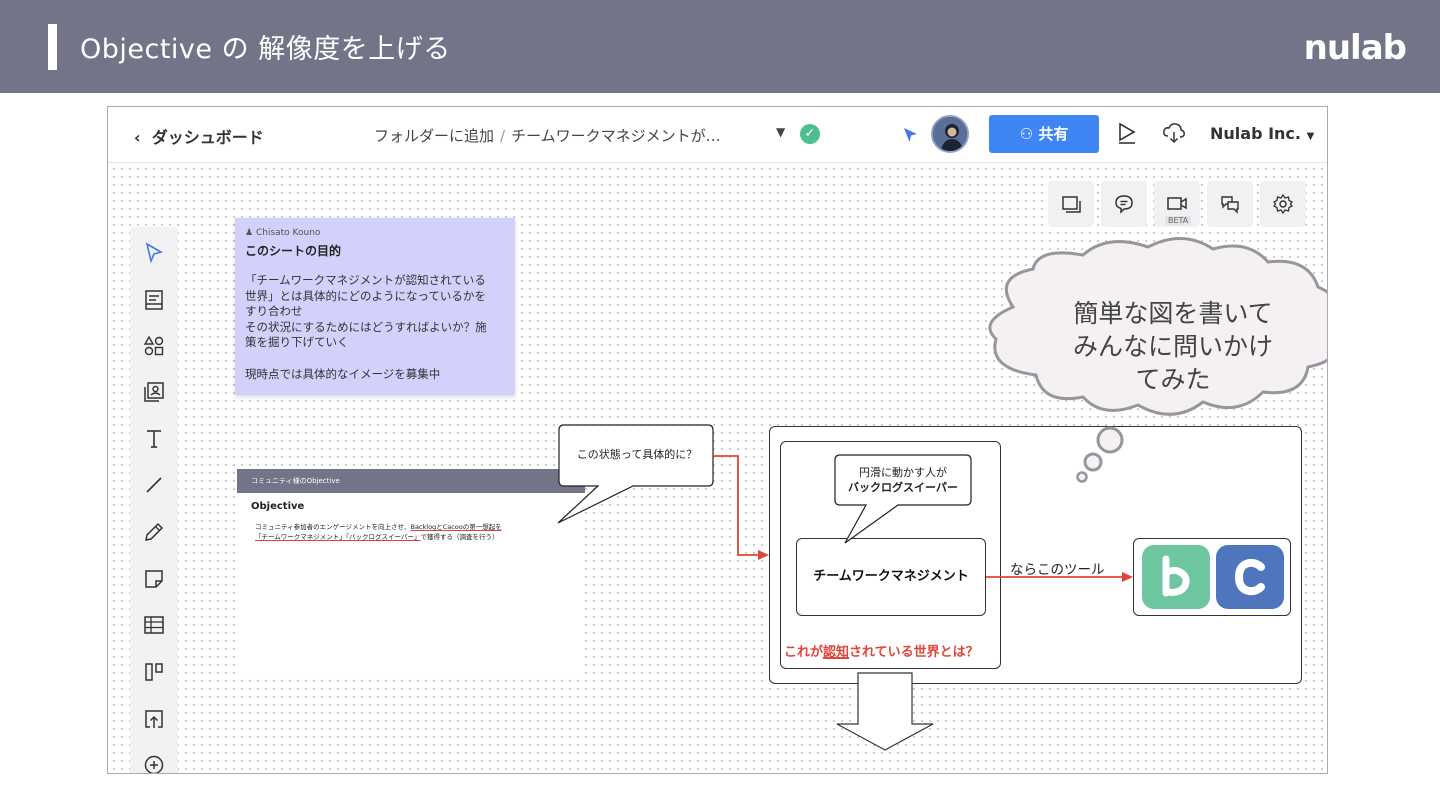 The height and width of the screenshot is (810, 1440). Describe the element at coordinates (410, 481) in the screenshot. I see `objective-card-header: コミュニティ様のObjective` at that location.